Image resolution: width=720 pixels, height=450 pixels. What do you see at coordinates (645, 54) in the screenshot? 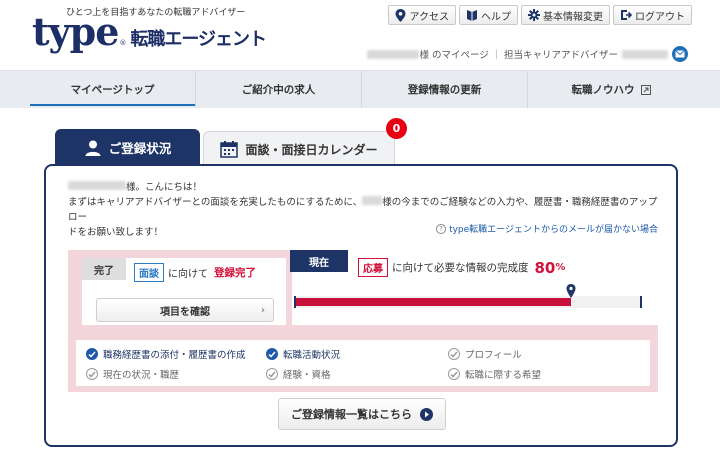
I see `redacted-advisor-name` at bounding box center [645, 54].